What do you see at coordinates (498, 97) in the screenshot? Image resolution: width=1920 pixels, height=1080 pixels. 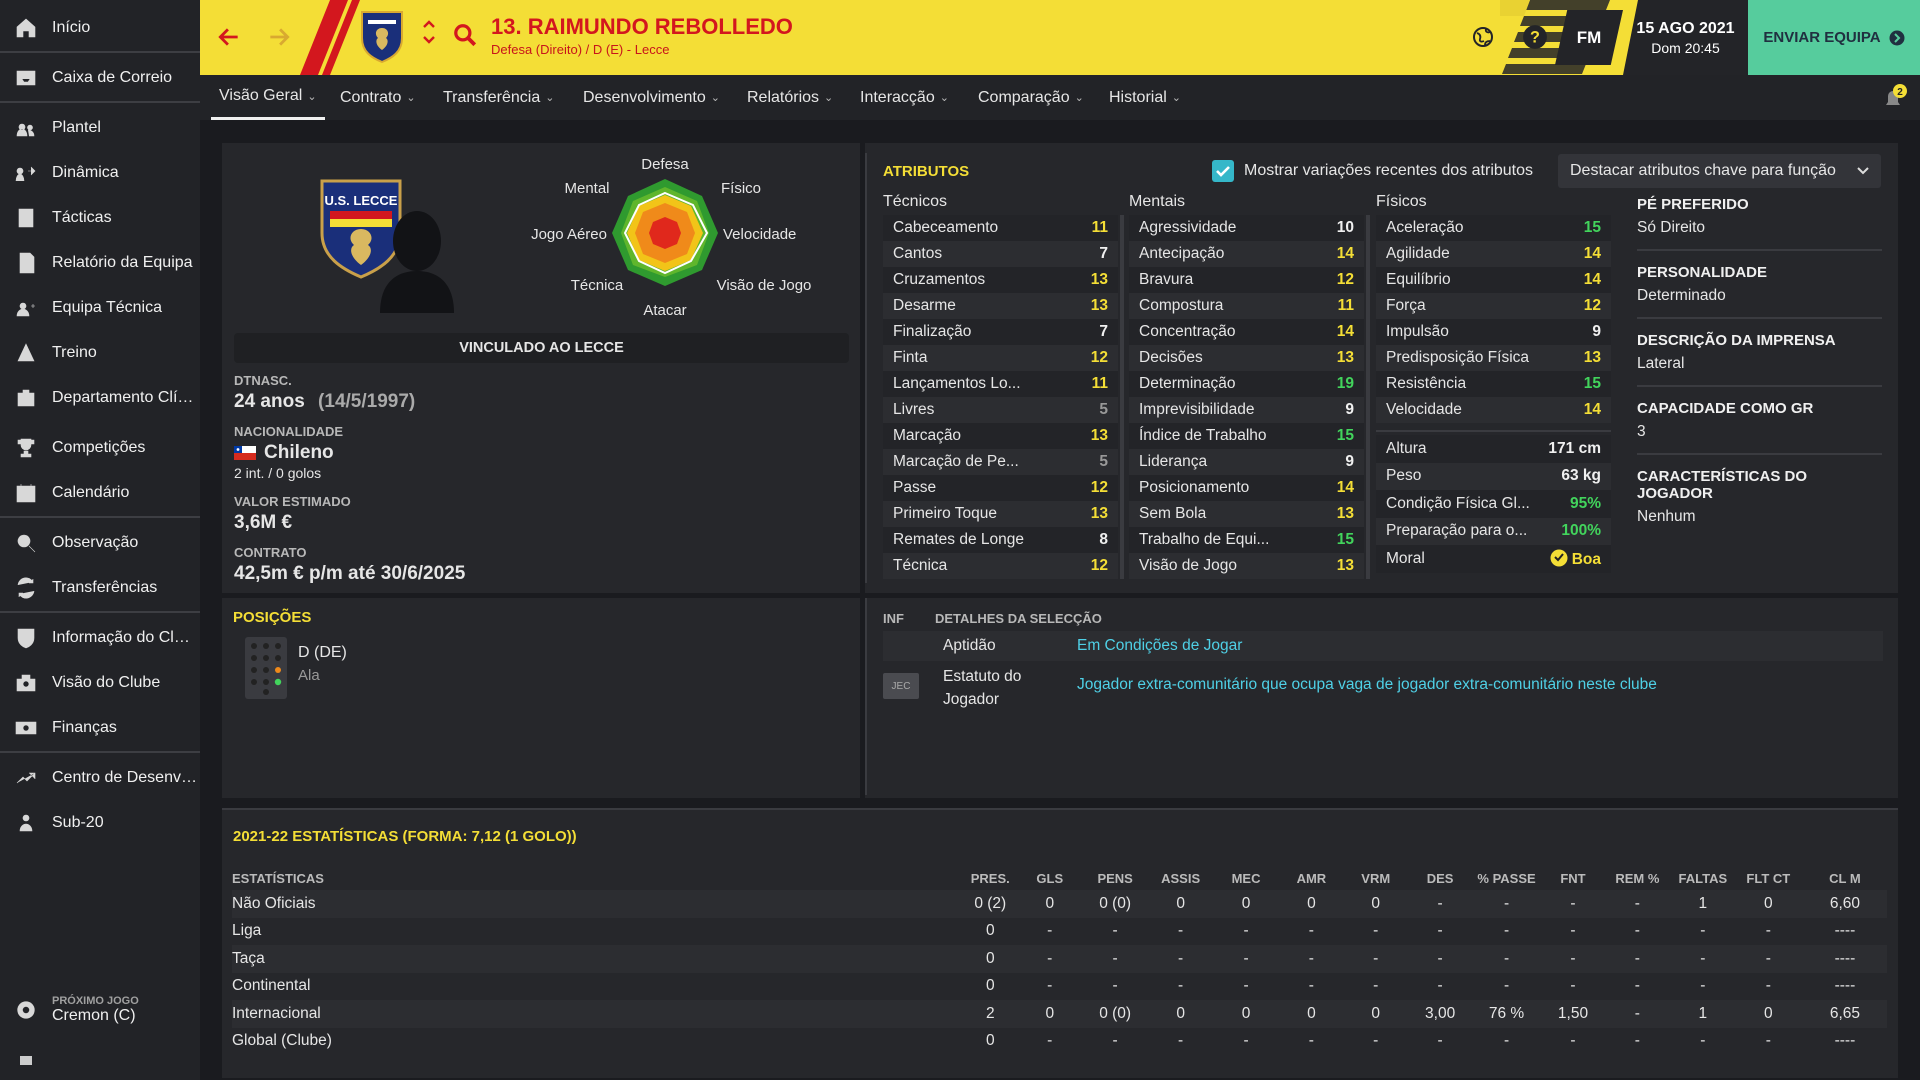 I see `tab-2: Transferência ⌄` at bounding box center [498, 97].